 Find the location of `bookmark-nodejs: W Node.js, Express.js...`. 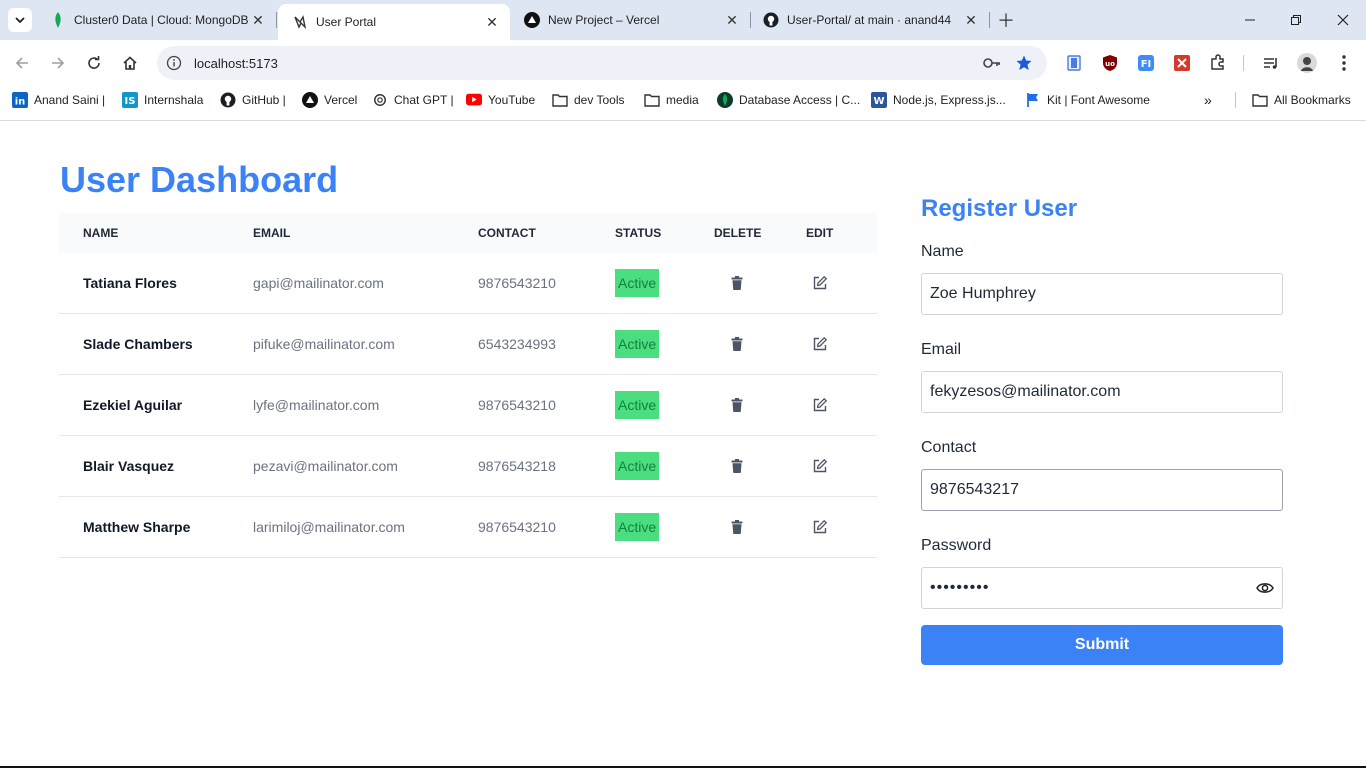

bookmark-nodejs: W Node.js, Express.js... is located at coordinates (938, 100).